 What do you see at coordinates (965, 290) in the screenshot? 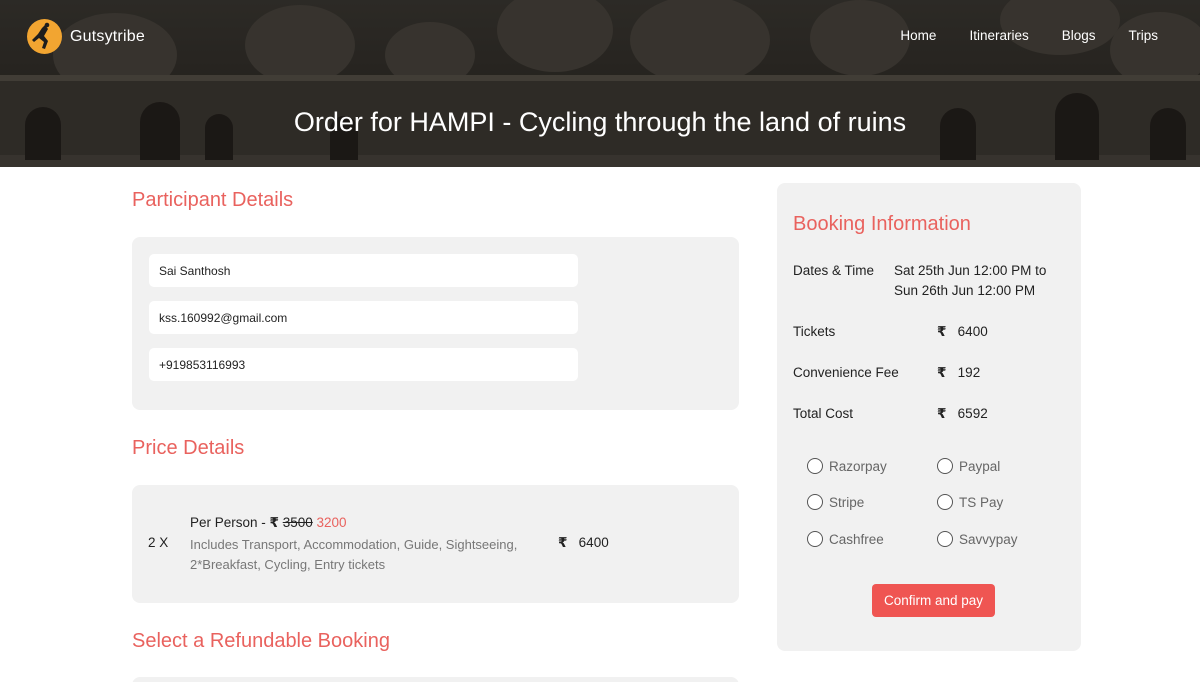
I see `dates-line-2: Sun 26th Jun 12:00 PM` at bounding box center [965, 290].